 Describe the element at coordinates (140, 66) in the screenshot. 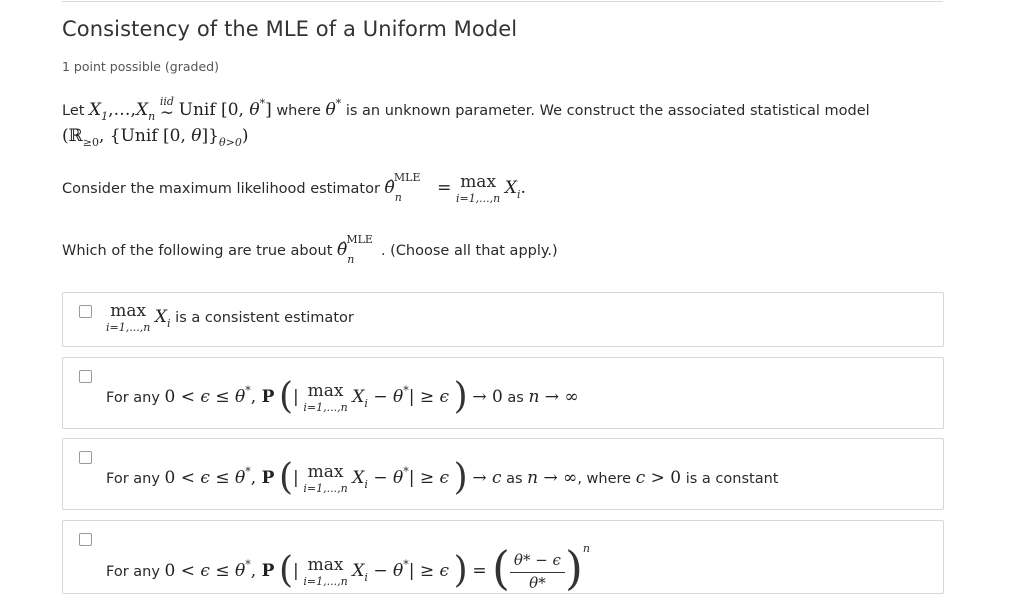

I see `points-label: 1 point possible (graded)` at that location.